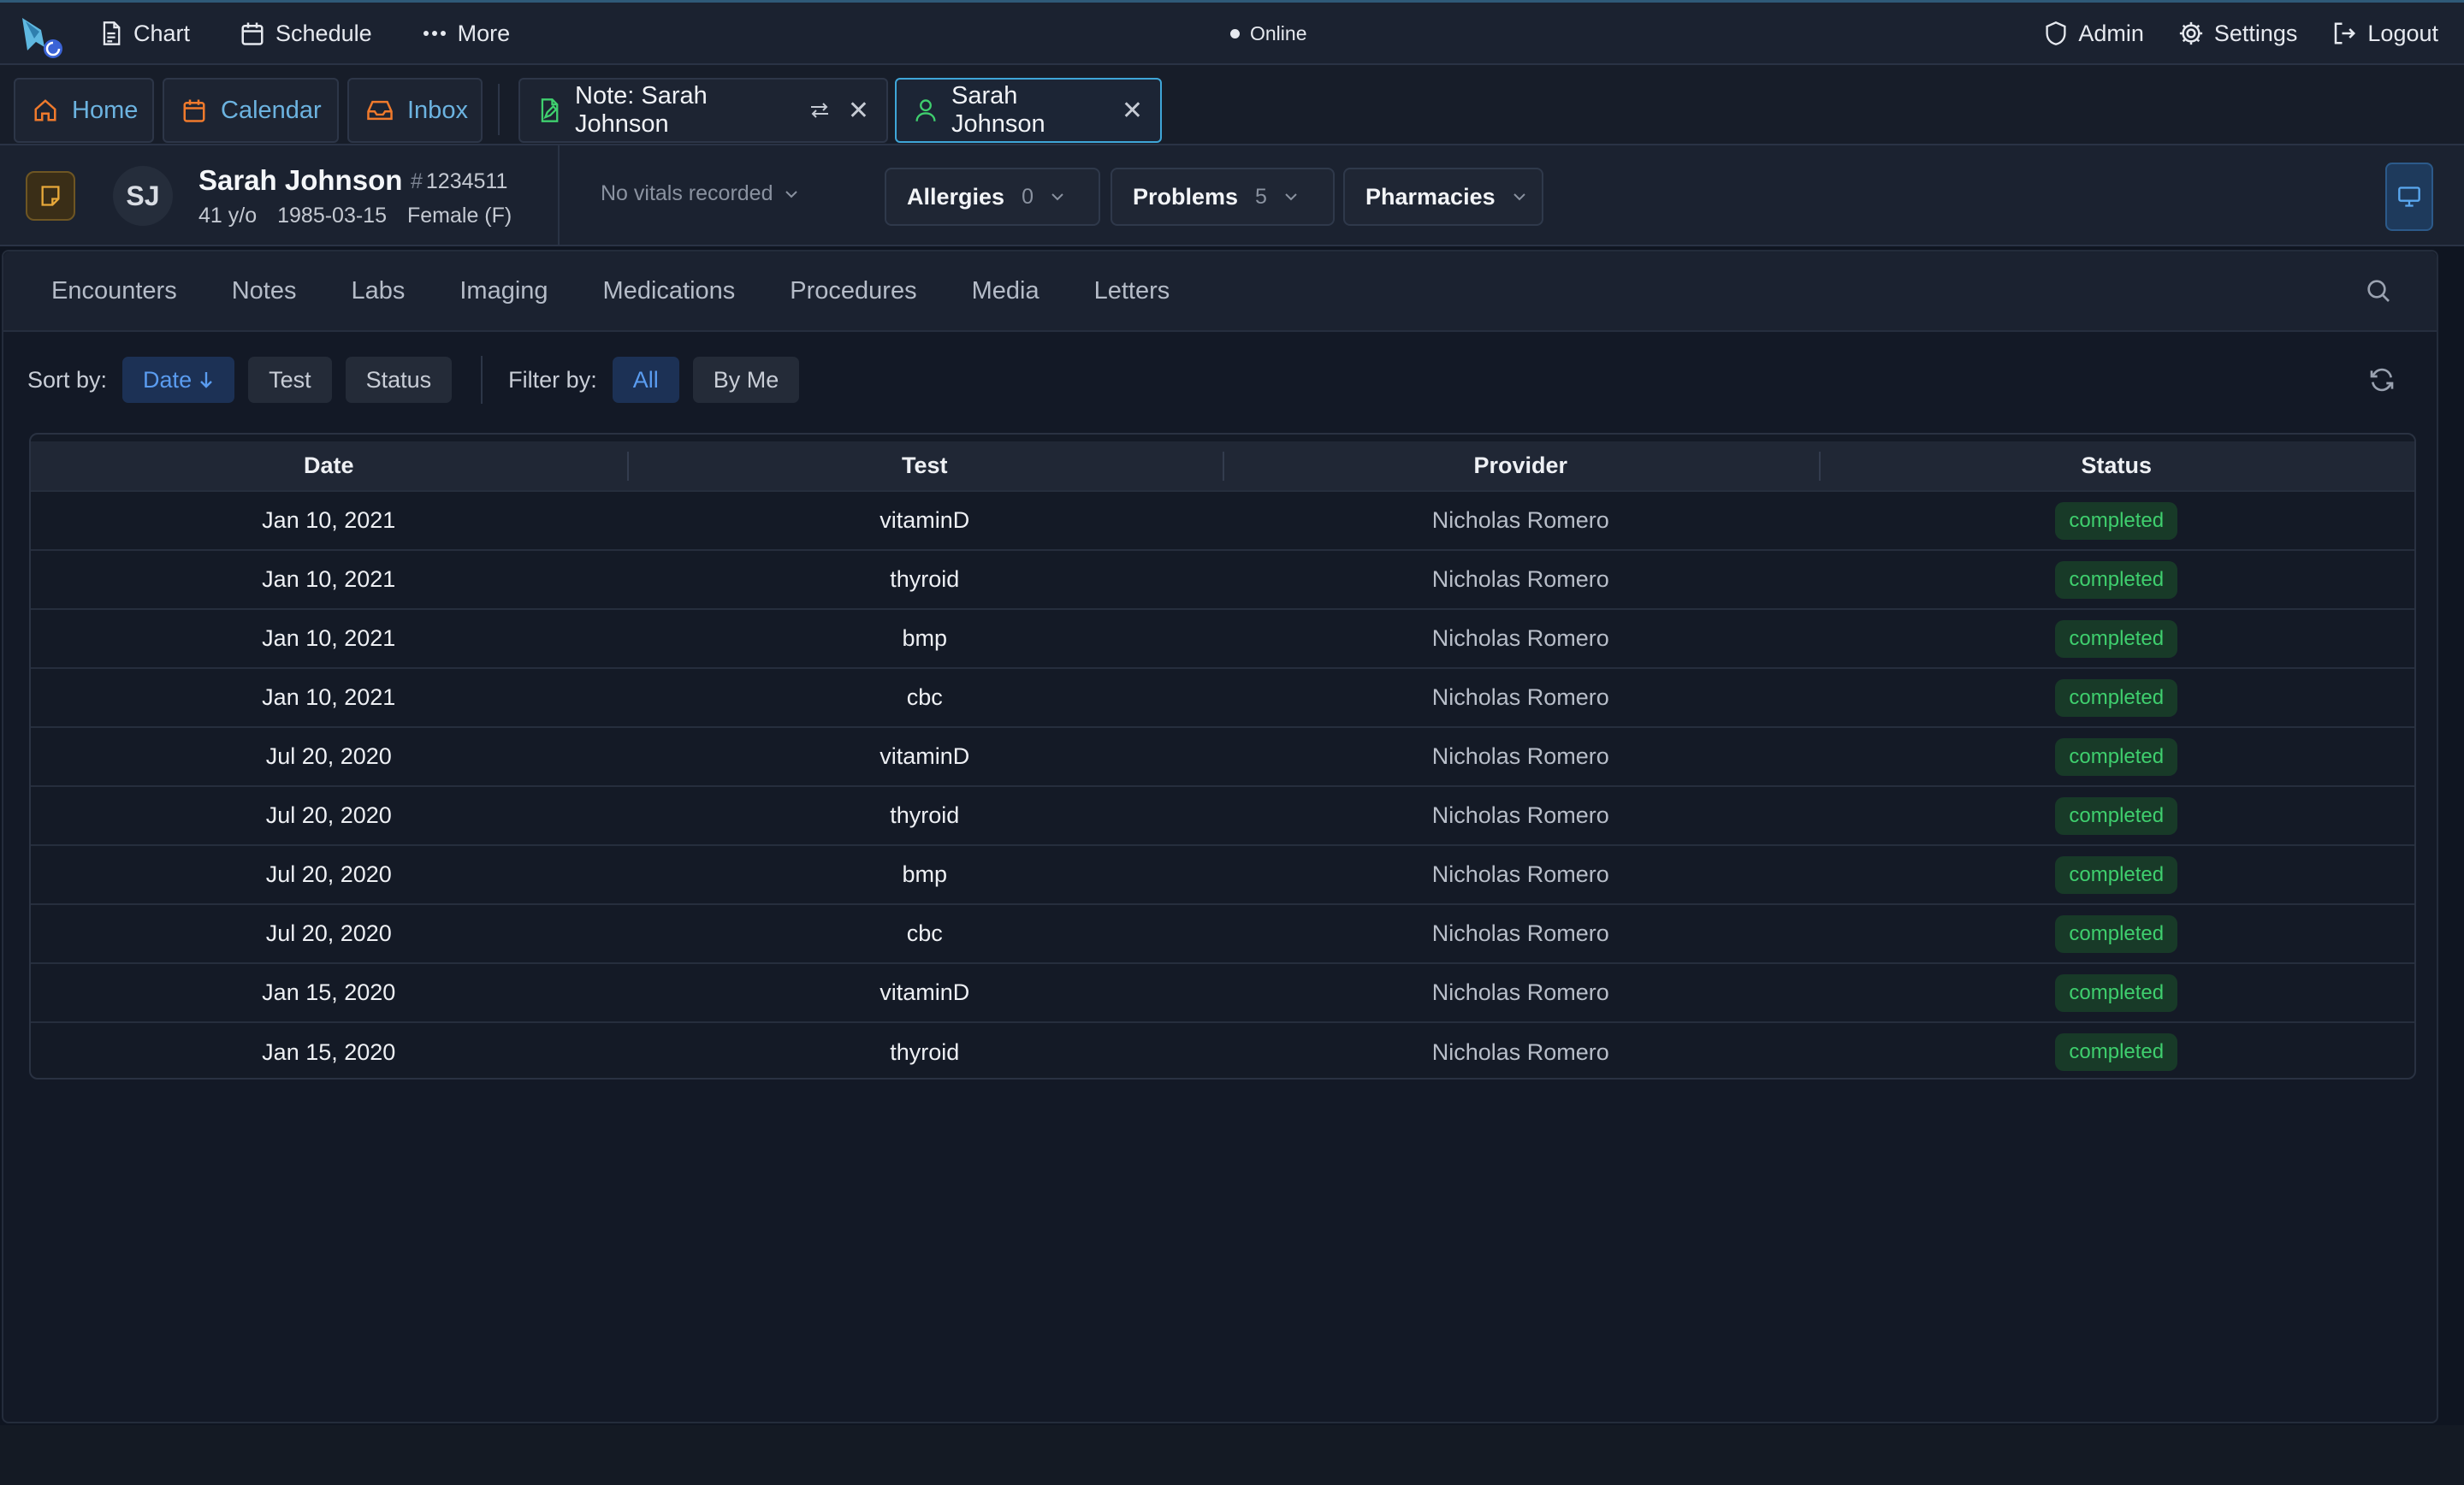 This screenshot has height=1485, width=2464. Describe the element at coordinates (926, 110) in the screenshot. I see `user-icon` at that location.